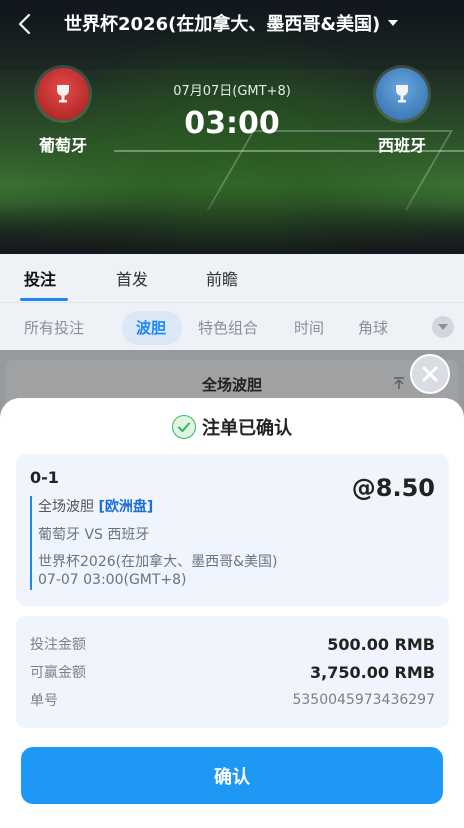  I want to click on away-team: 西班牙, so click(402, 112).